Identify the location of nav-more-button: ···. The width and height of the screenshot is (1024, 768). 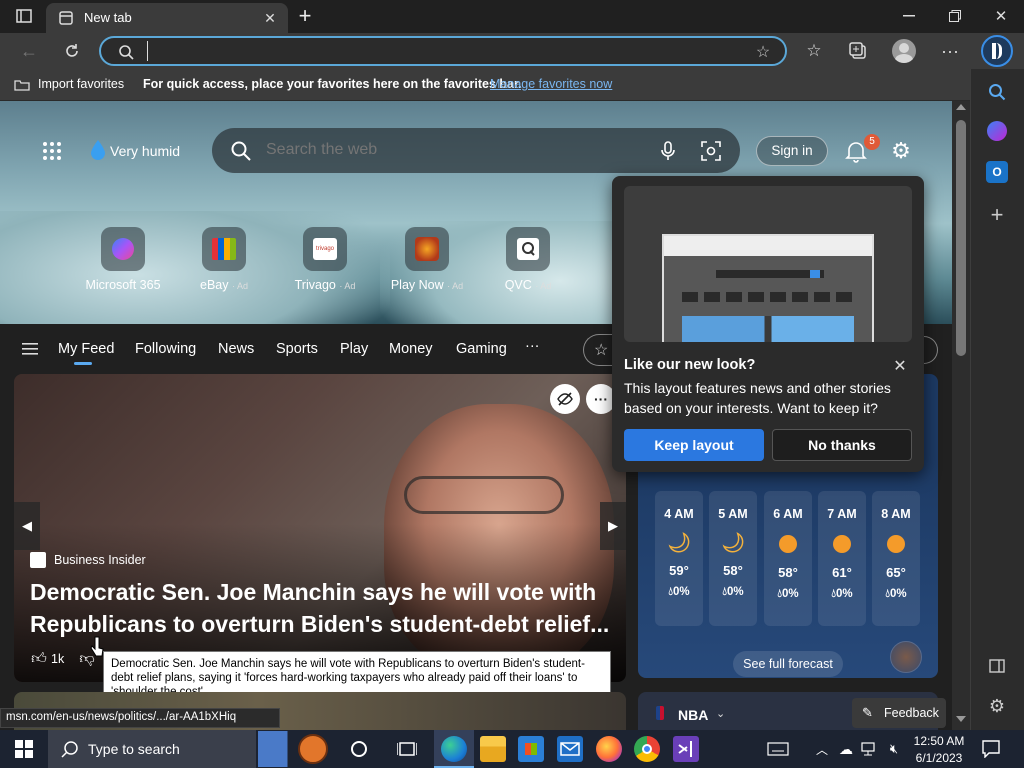
(532, 346).